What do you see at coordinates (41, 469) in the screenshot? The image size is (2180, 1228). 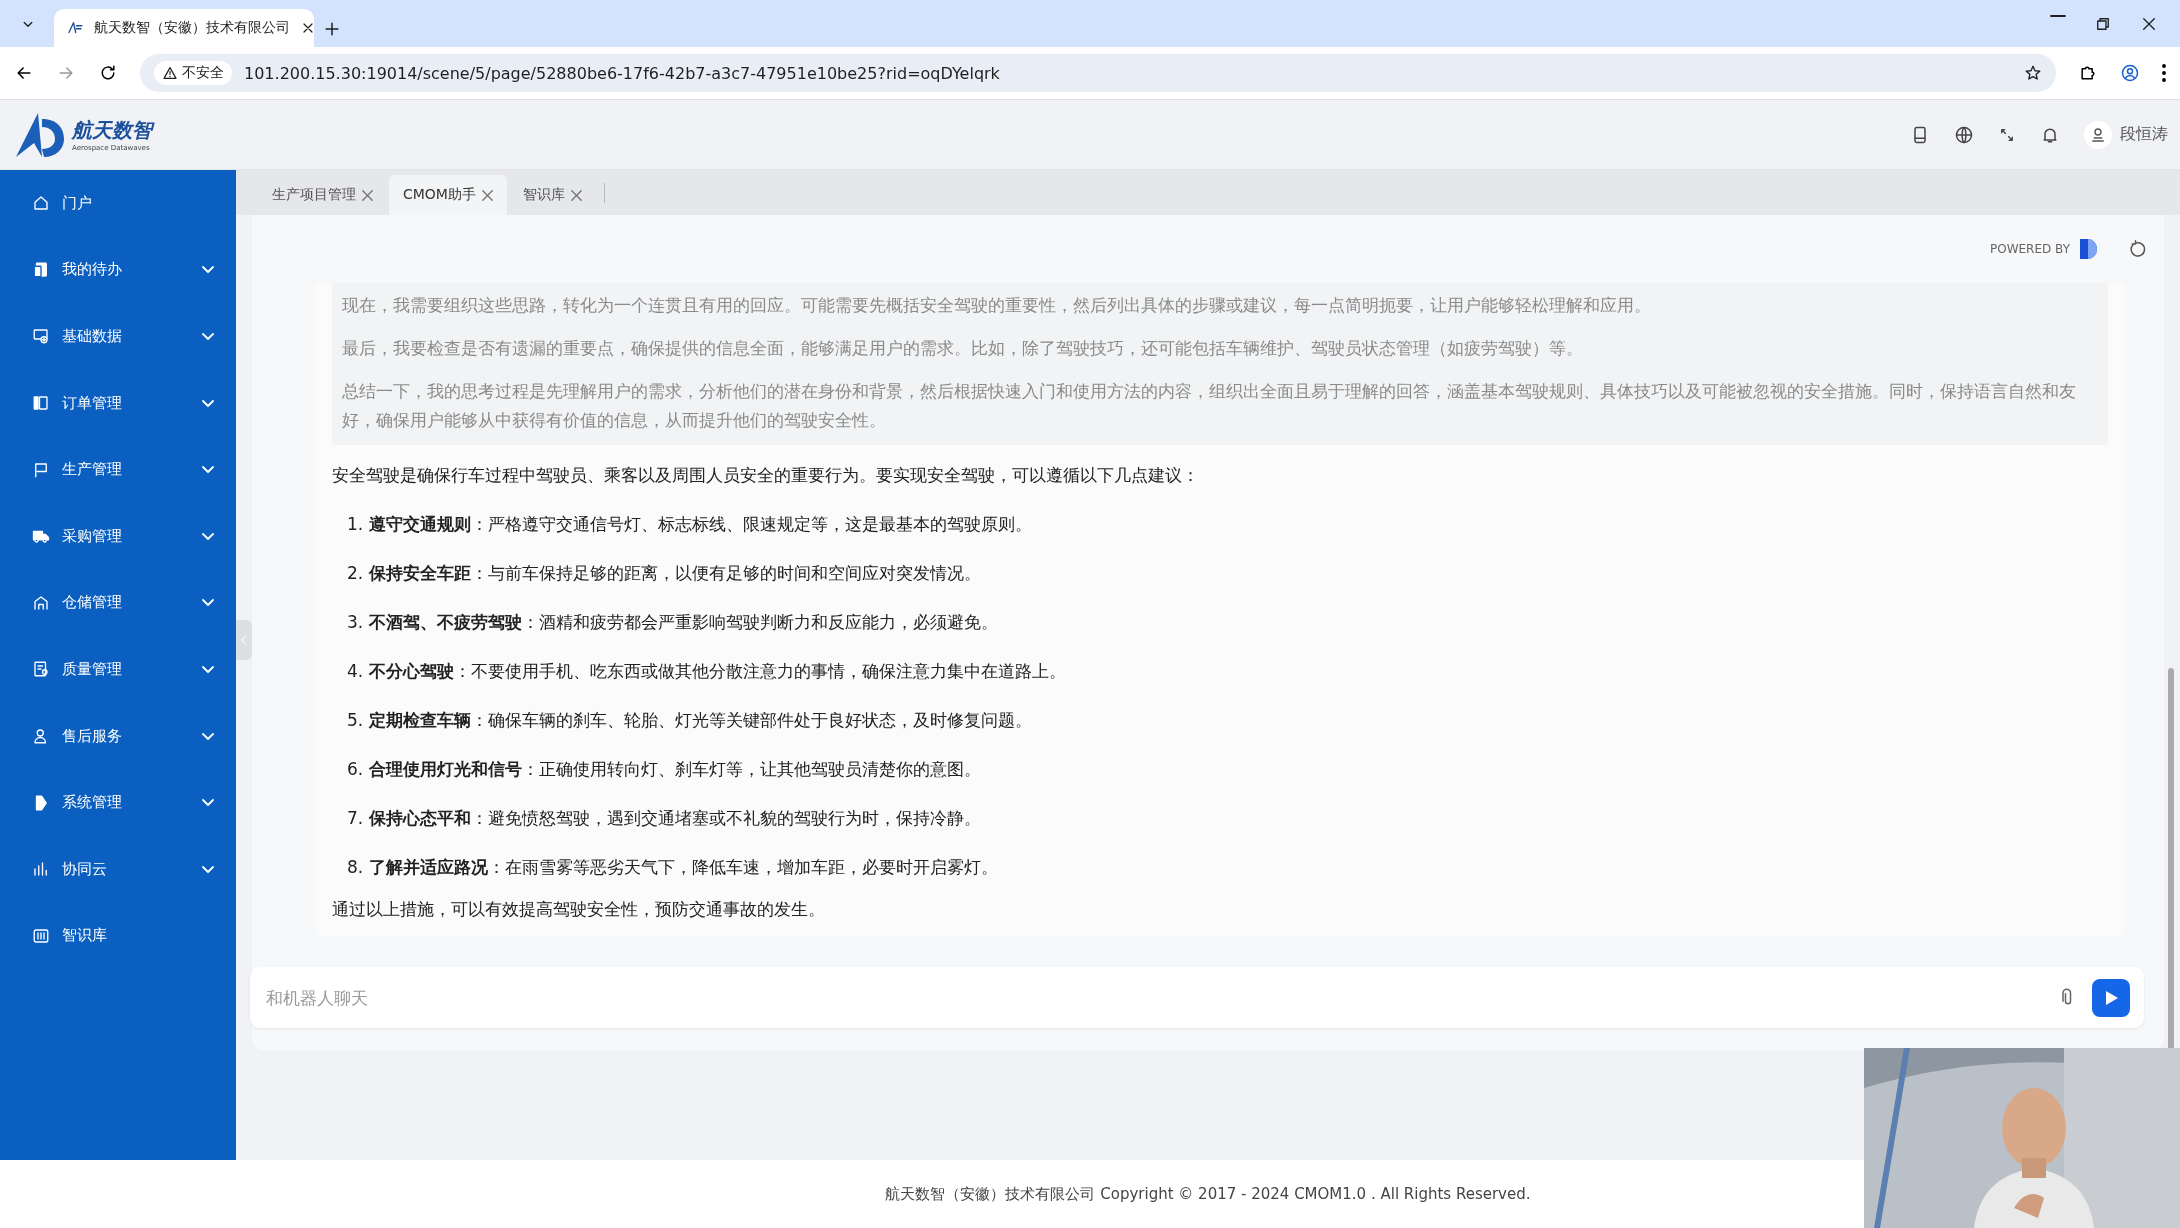 I see `flag-icon` at bounding box center [41, 469].